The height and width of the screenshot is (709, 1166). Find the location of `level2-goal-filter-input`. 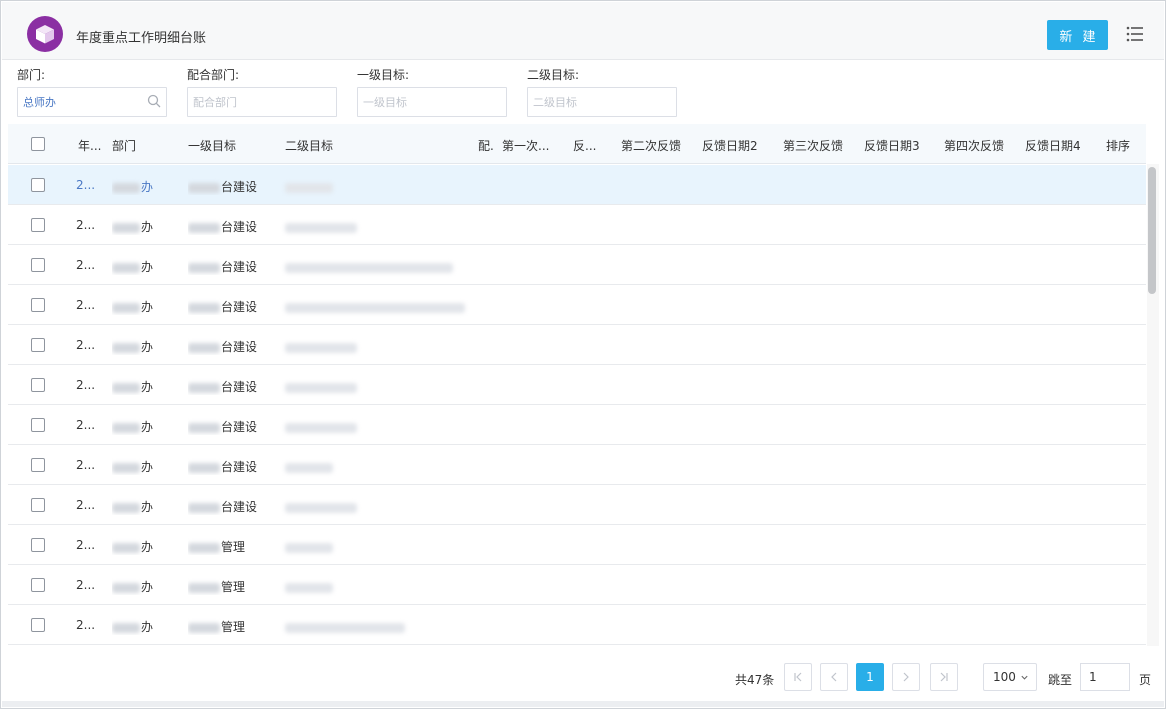

level2-goal-filter-input is located at coordinates (602, 102).